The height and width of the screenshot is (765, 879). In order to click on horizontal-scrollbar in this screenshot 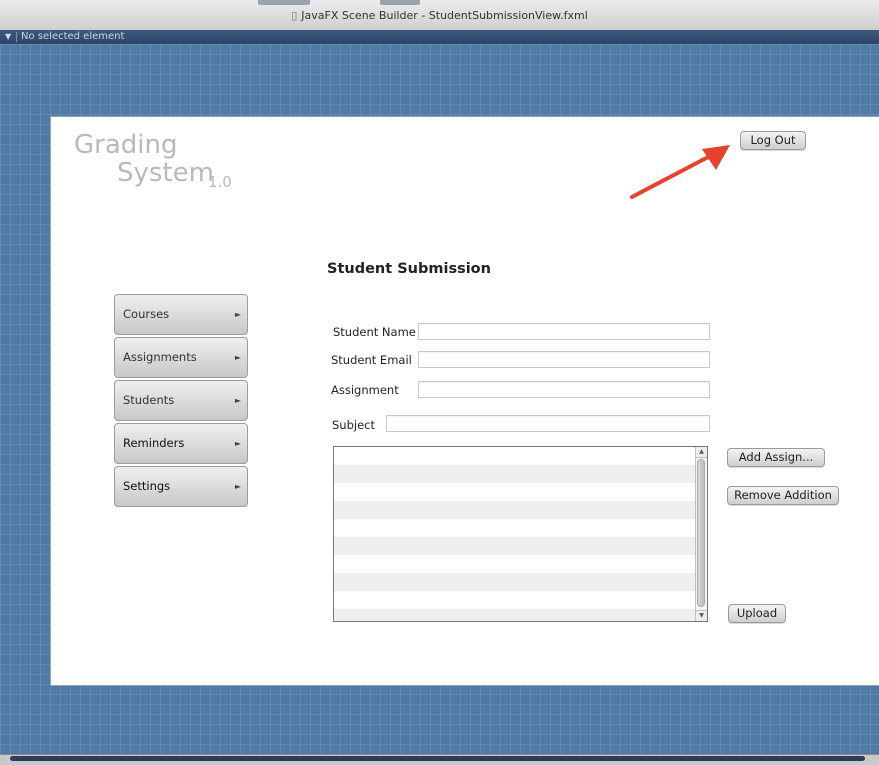, I will do `click(439, 759)`.